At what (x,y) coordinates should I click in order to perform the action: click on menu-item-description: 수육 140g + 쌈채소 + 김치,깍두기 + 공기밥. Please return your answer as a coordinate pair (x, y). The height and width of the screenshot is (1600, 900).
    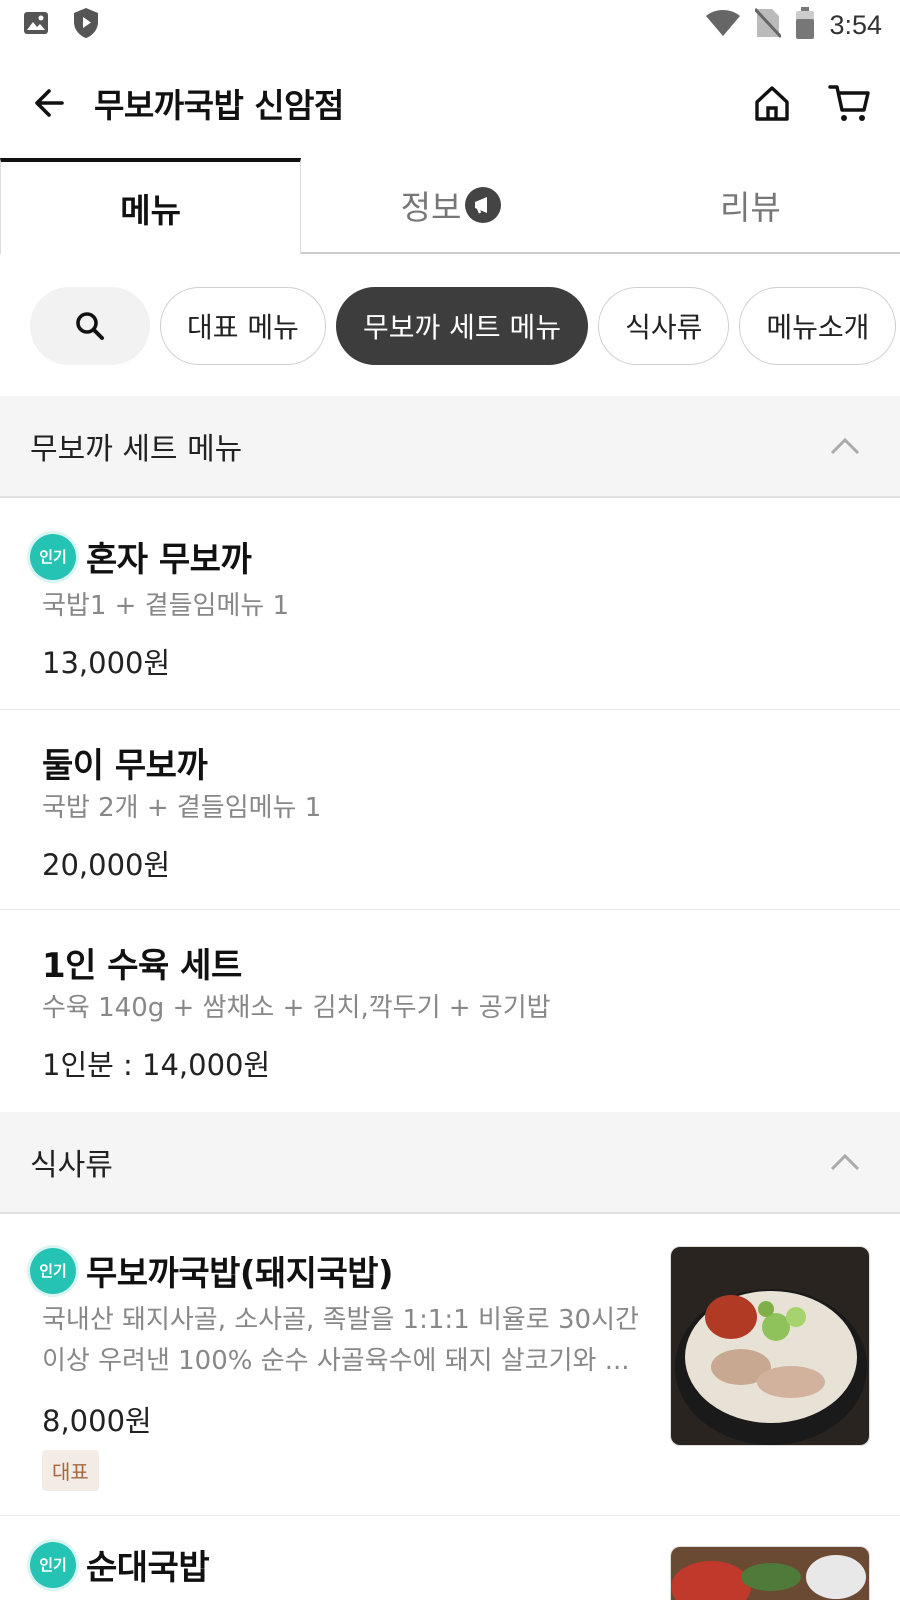
    Looking at the image, I should click on (296, 1008).